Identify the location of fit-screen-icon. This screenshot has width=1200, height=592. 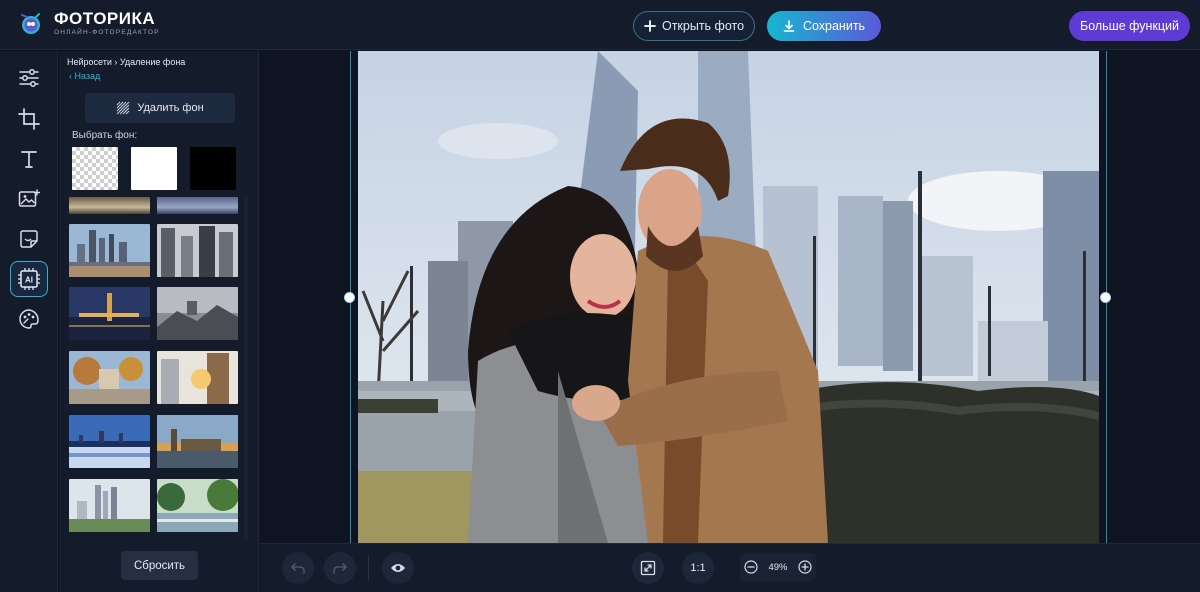
(648, 568).